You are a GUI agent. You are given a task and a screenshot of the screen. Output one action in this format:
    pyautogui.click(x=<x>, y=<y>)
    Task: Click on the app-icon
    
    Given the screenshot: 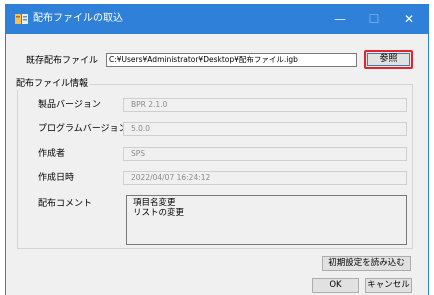 What is the action you would take?
    pyautogui.click(x=21, y=19)
    